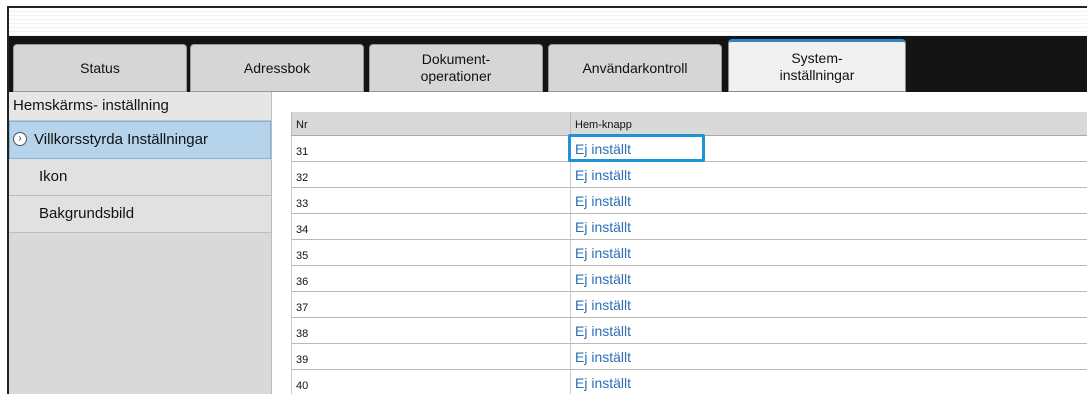  What do you see at coordinates (431, 226) in the screenshot?
I see `row-number: 34` at bounding box center [431, 226].